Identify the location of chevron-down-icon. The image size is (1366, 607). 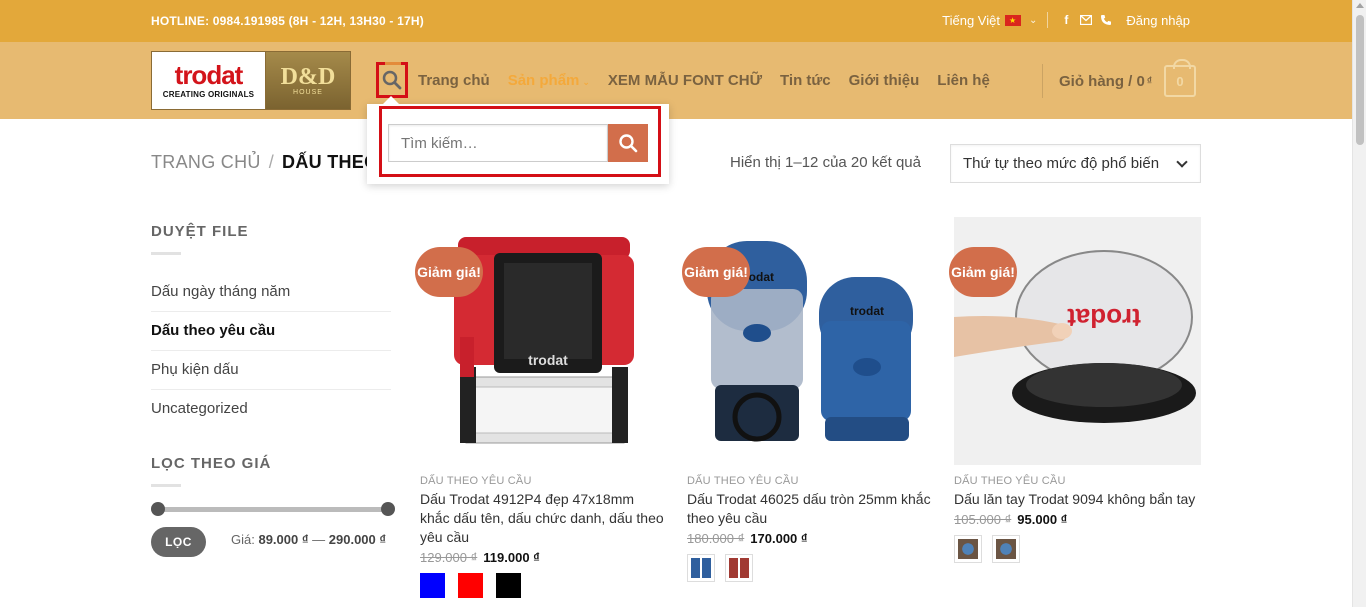
(1182, 162).